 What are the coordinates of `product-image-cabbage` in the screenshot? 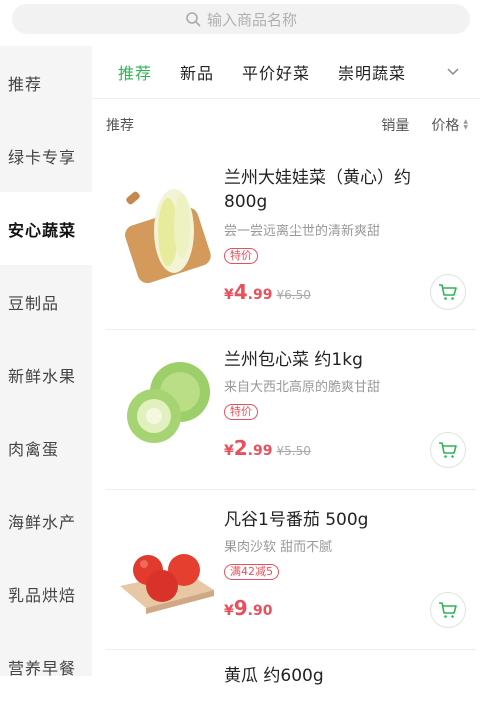 It's located at (166, 407).